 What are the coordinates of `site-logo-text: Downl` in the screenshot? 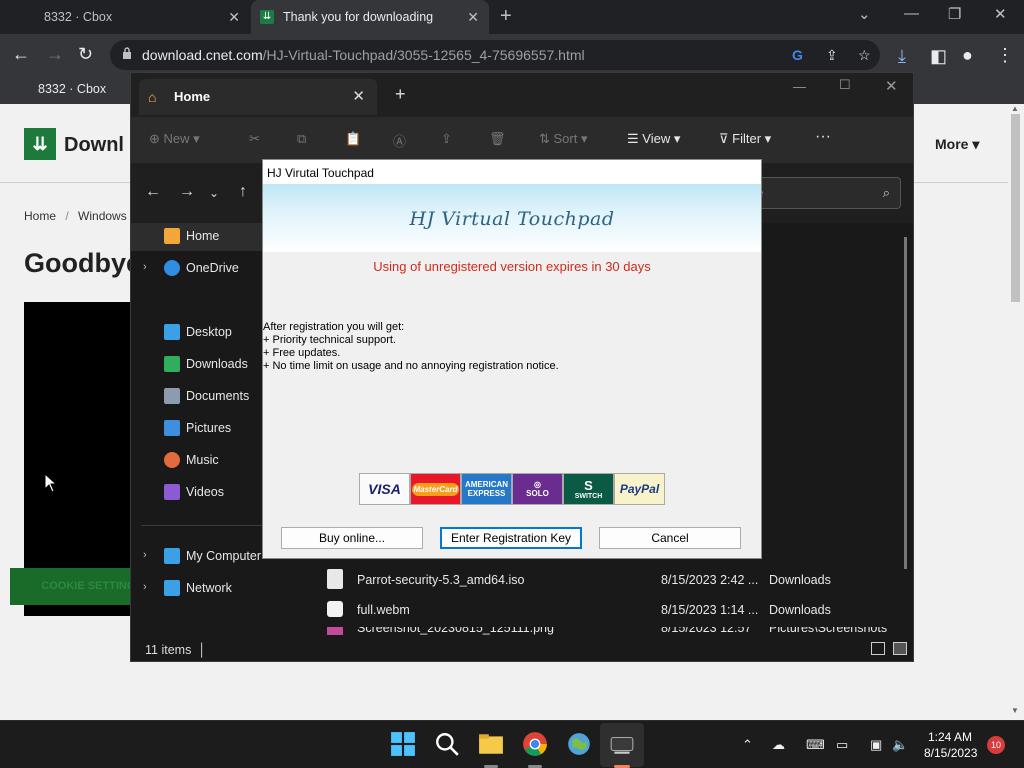 It's located at (94, 145).